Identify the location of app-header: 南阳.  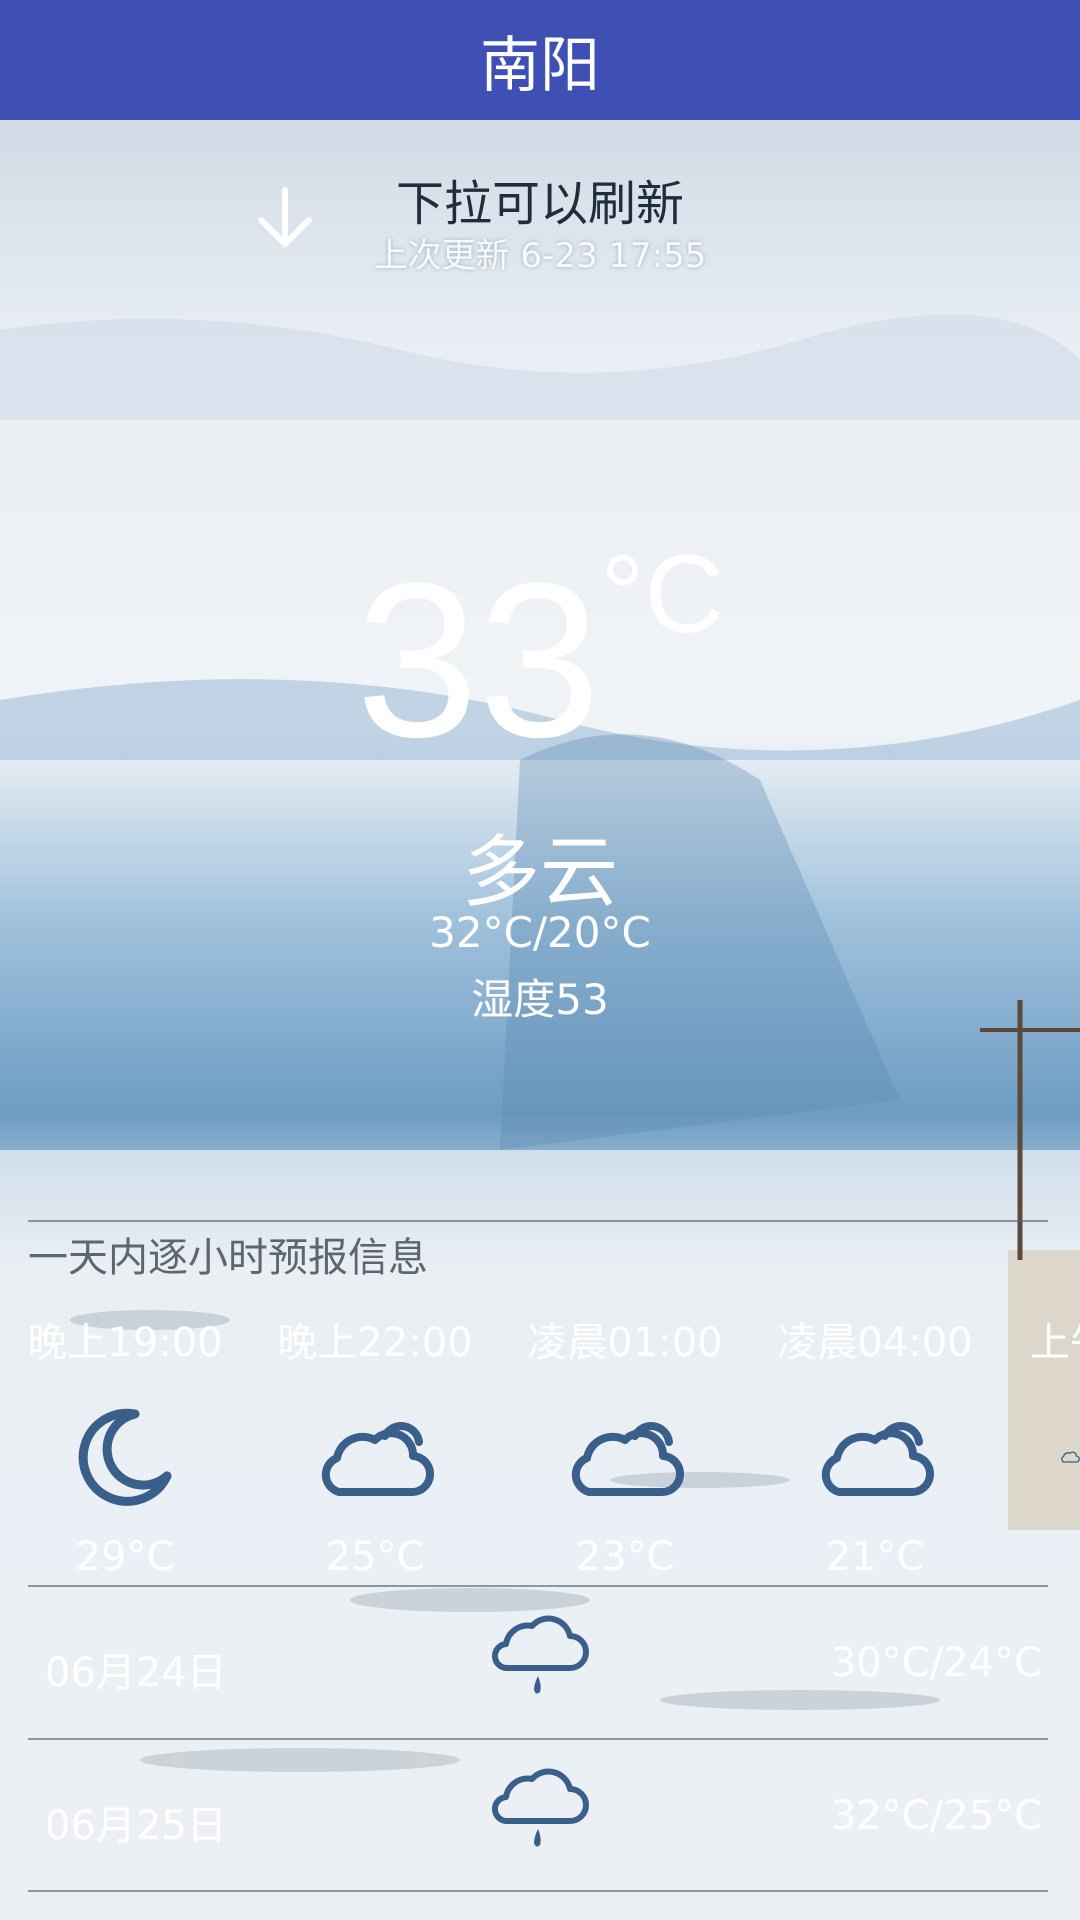
(540, 60).